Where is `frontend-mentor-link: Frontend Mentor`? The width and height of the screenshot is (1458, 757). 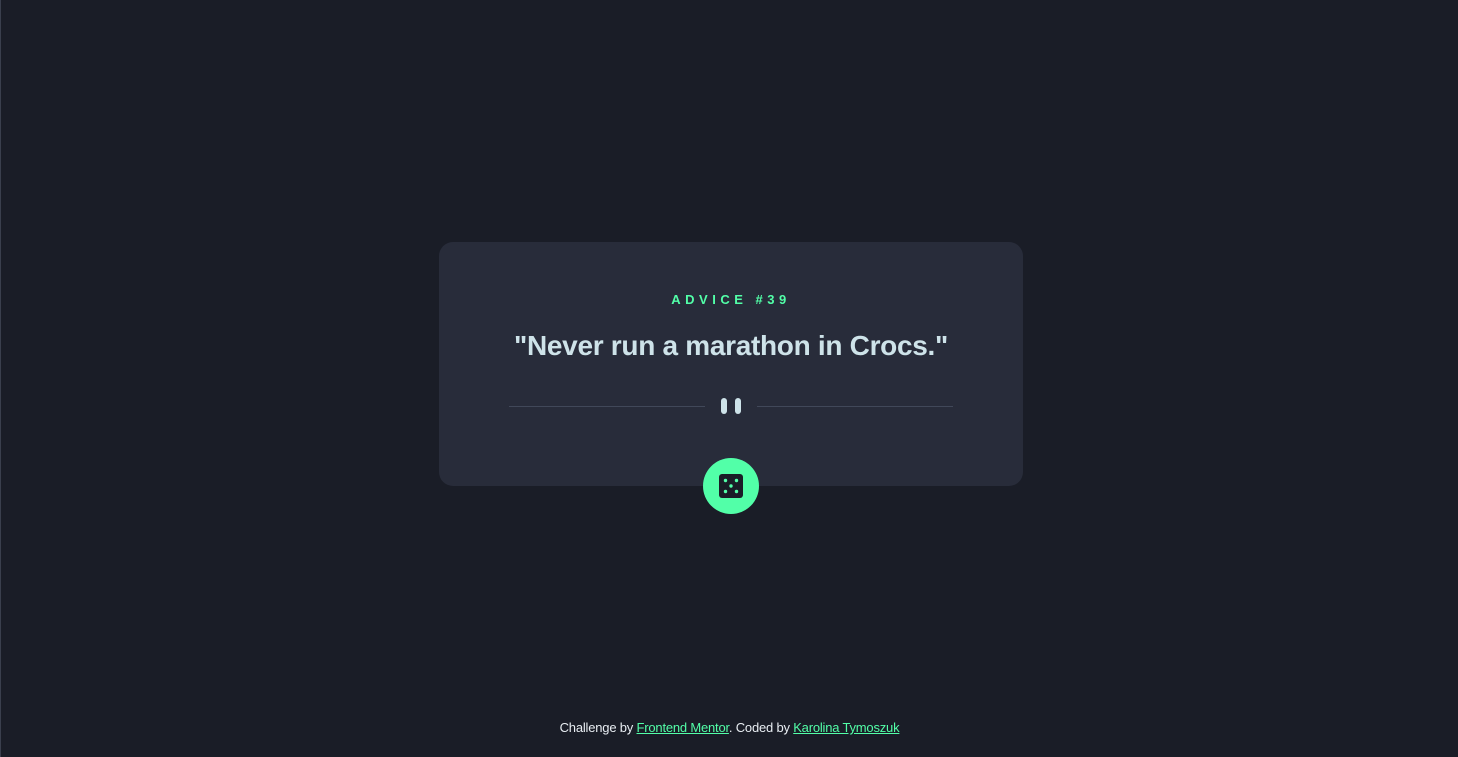
frontend-mentor-link: Frontend Mentor is located at coordinates (683, 727).